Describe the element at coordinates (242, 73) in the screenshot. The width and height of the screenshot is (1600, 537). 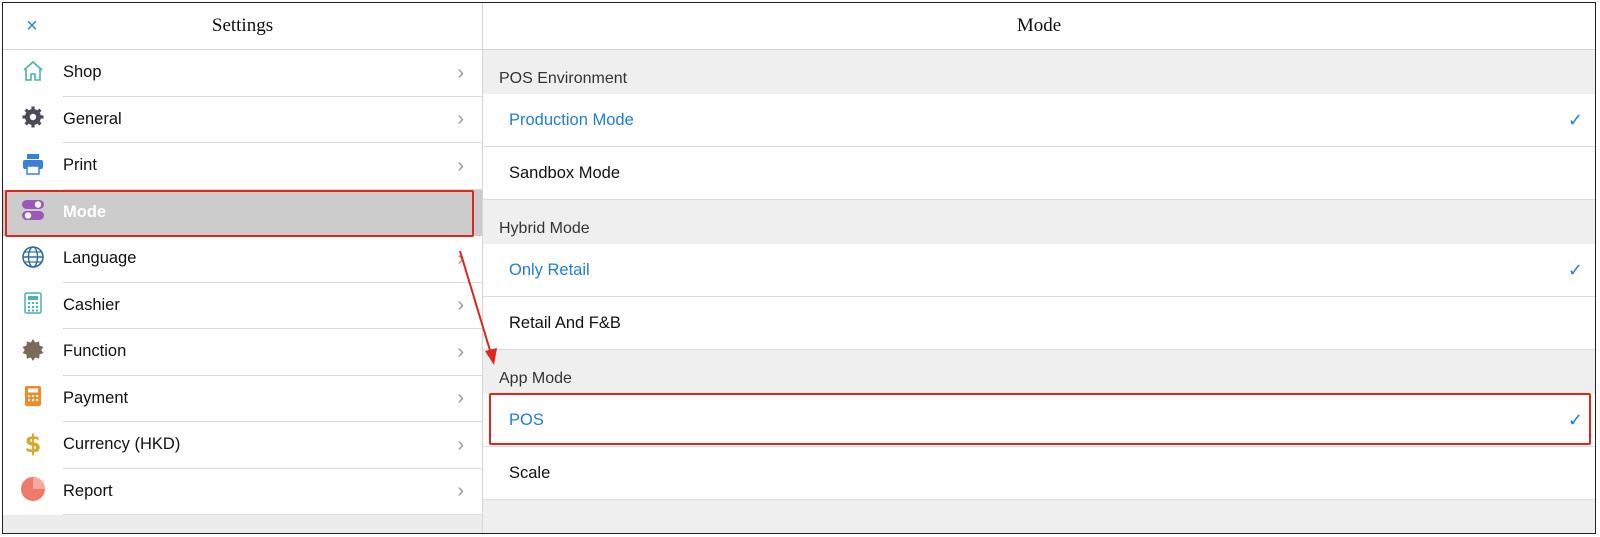
I see `sidebar-item-shop: Shop ›` at that location.